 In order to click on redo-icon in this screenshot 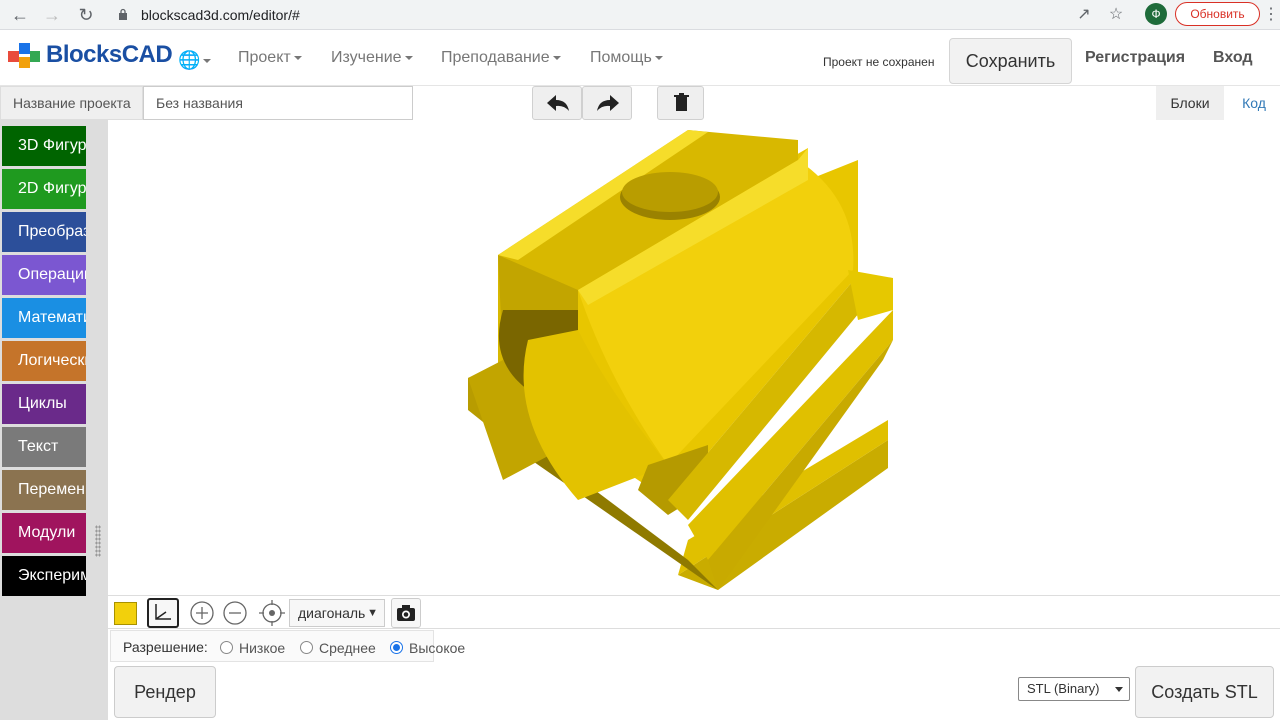, I will do `click(608, 103)`.